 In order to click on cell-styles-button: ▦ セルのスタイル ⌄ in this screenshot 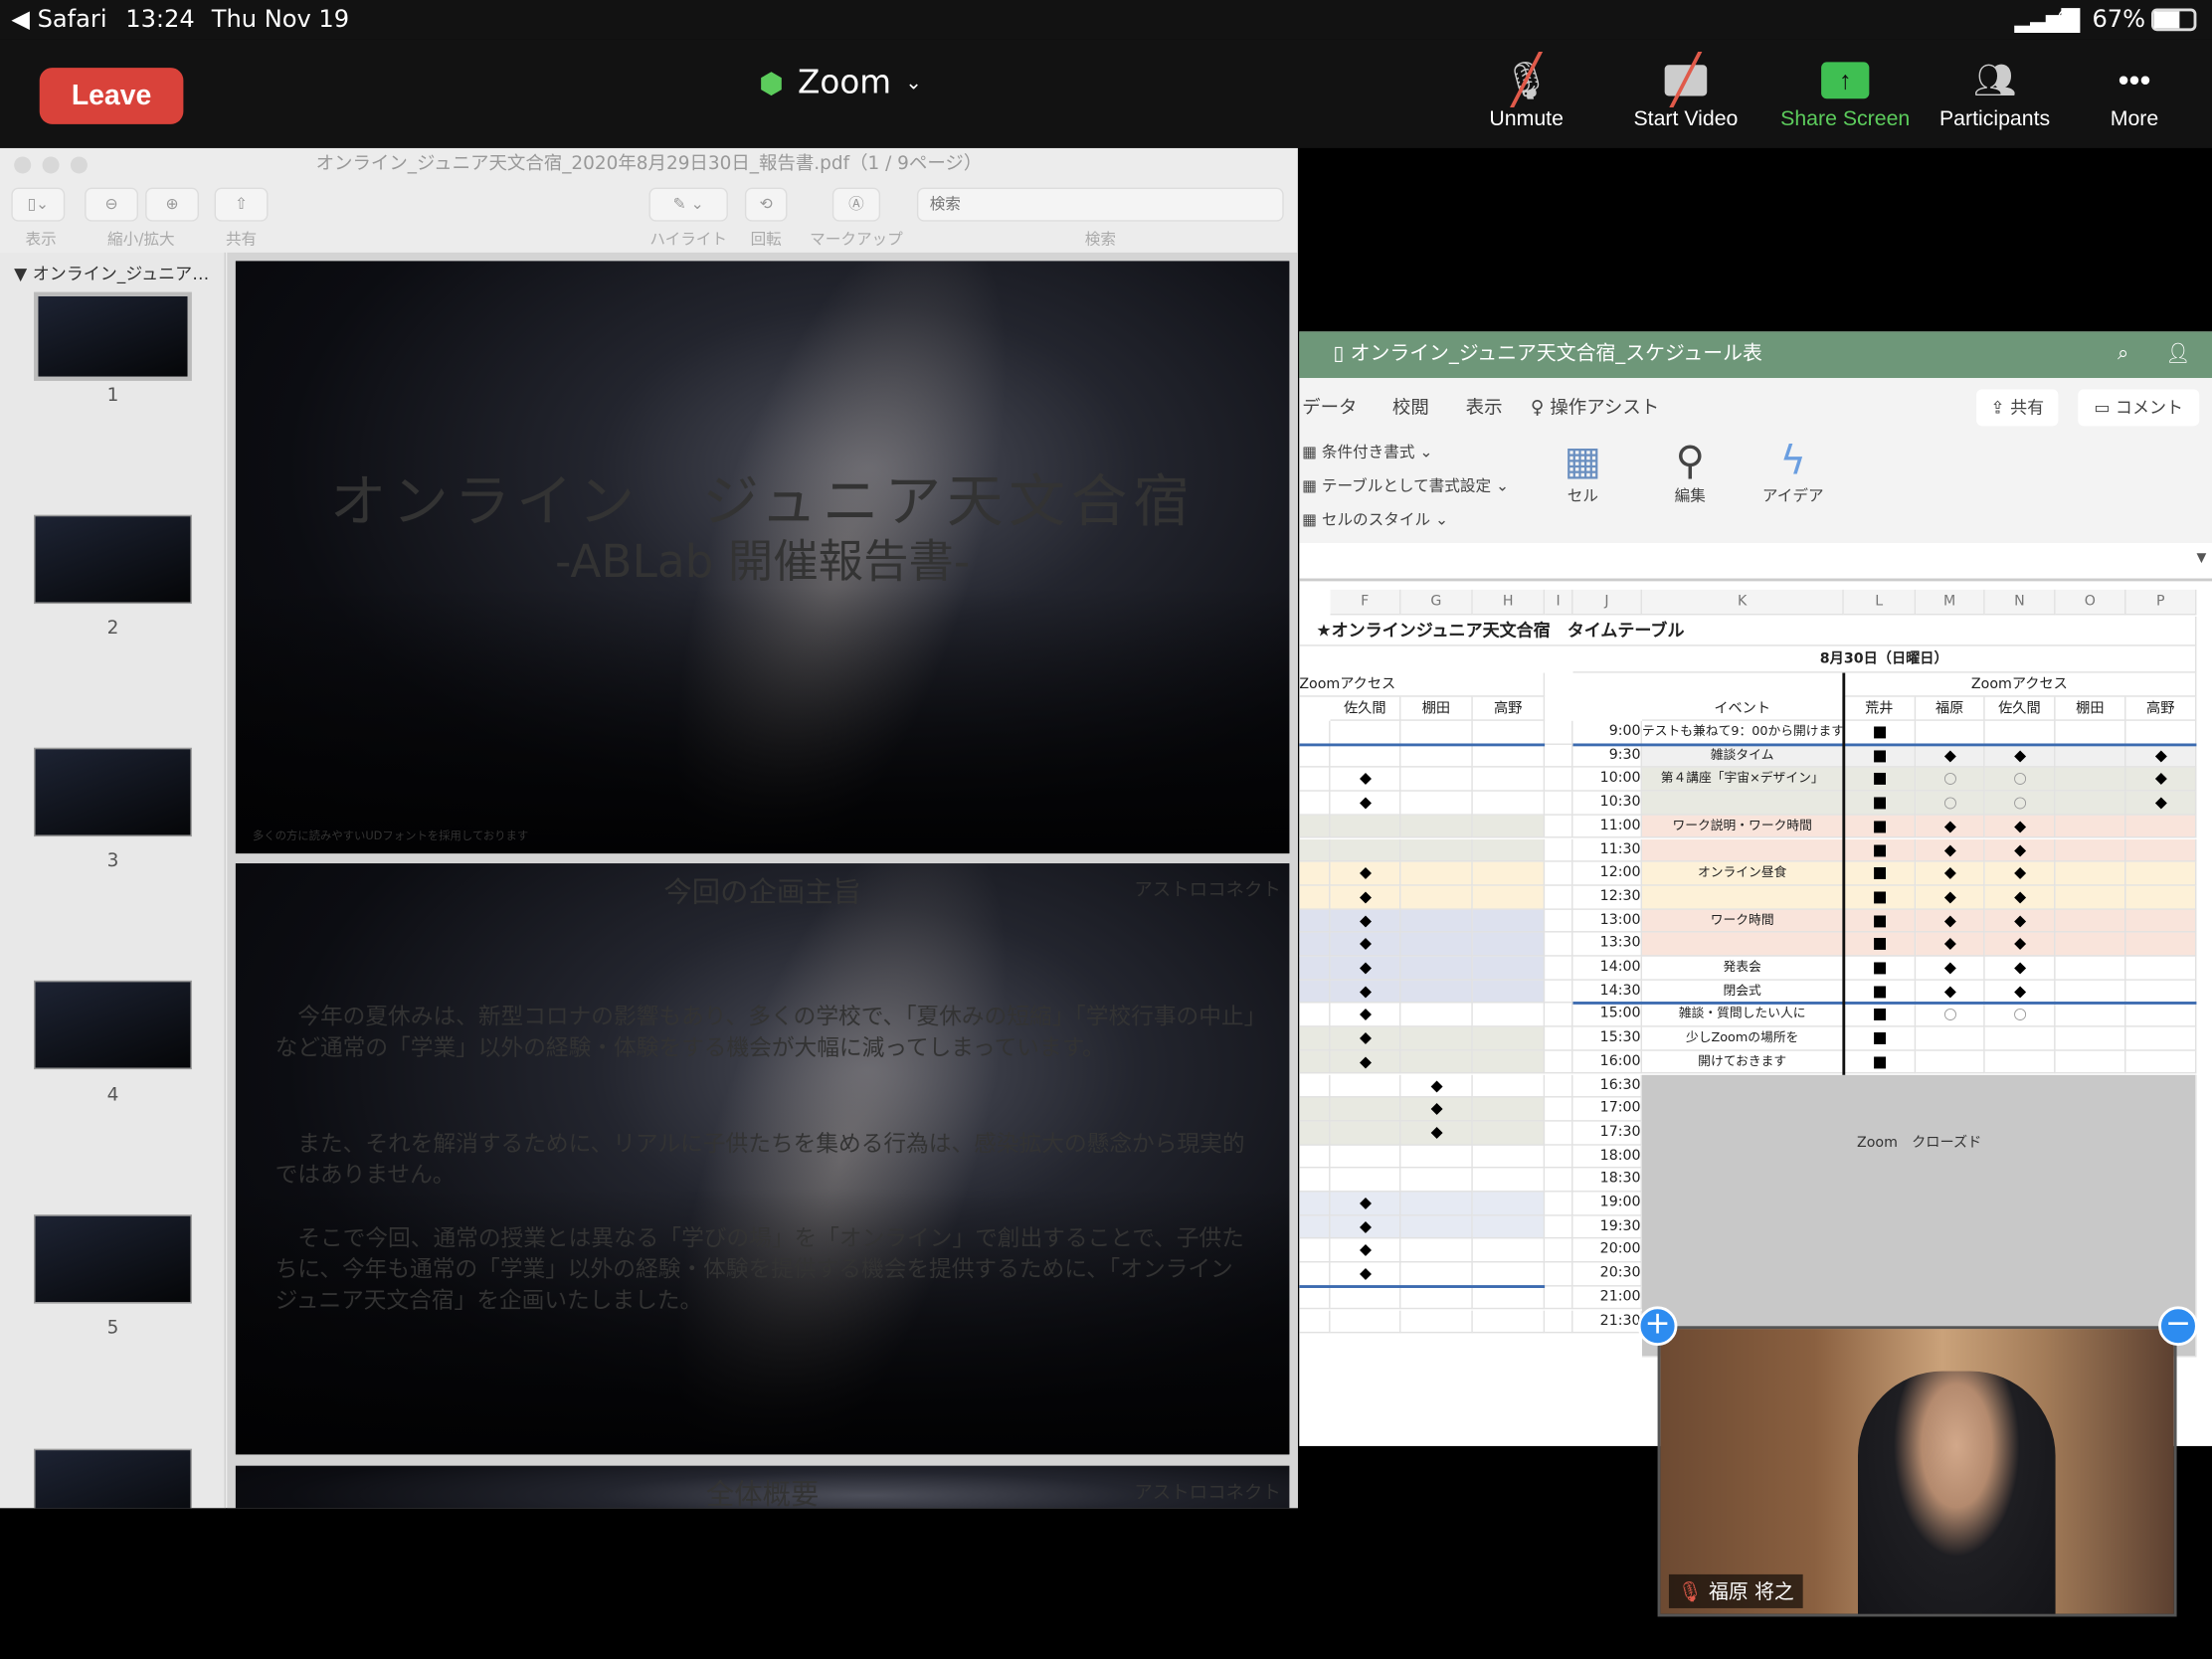, I will do `click(1375, 519)`.